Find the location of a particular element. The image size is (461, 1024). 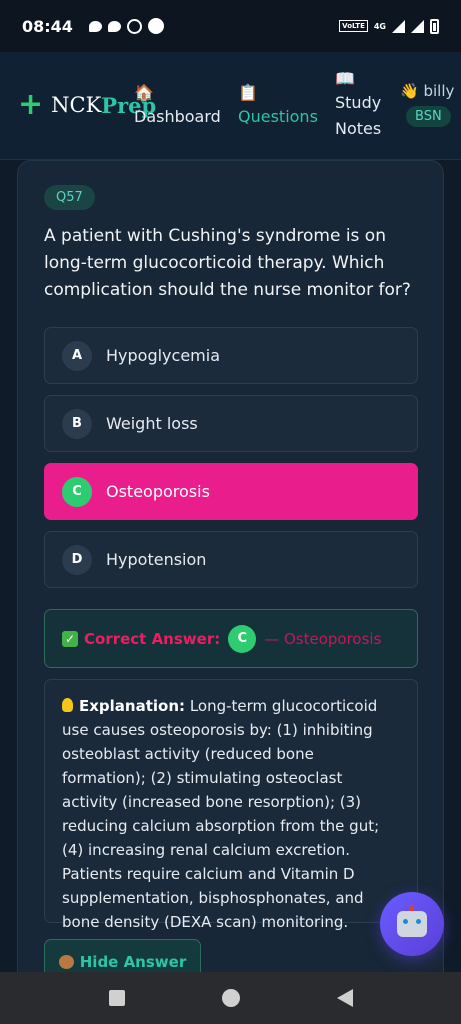

plus-icon: + is located at coordinates (31, 104).